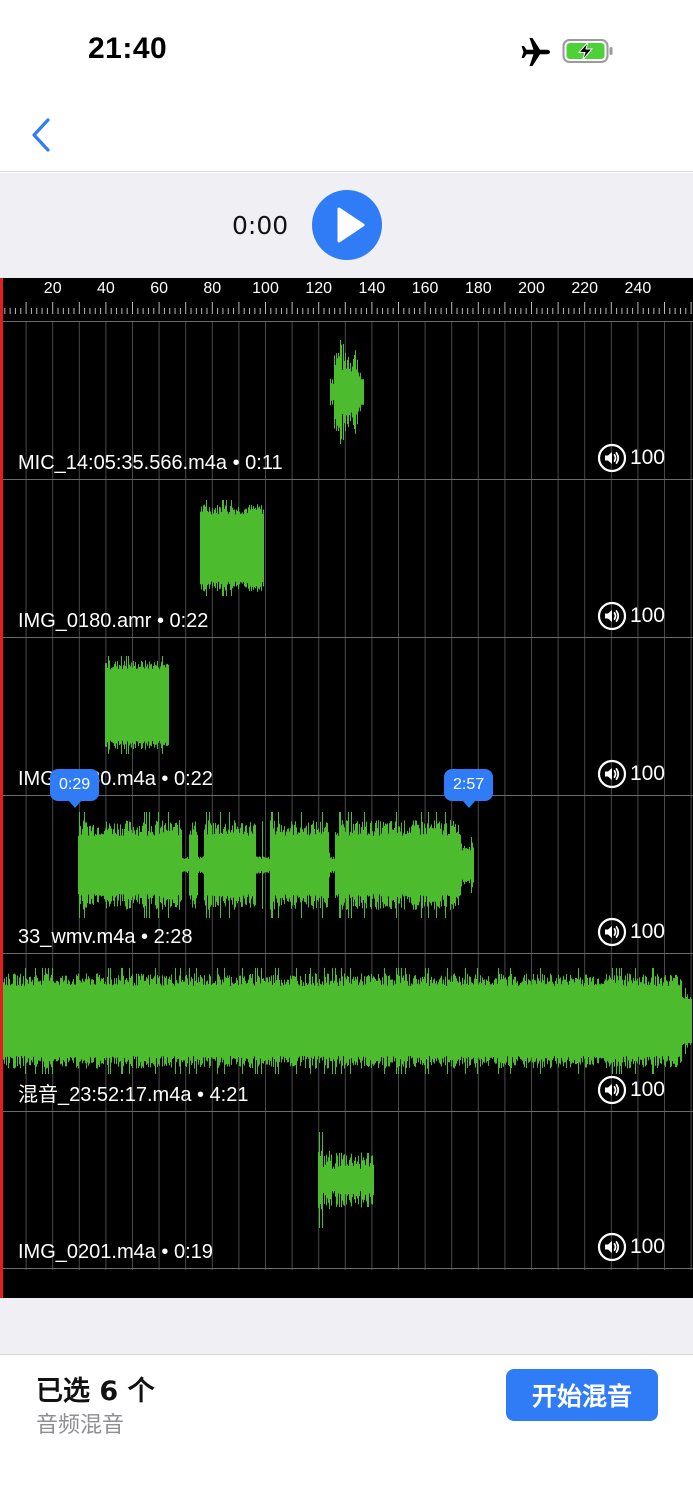 The height and width of the screenshot is (1500, 693). What do you see at coordinates (346, 716) in the screenshot?
I see `track-row: IMG_0180.m4a • 0:22 100` at bounding box center [346, 716].